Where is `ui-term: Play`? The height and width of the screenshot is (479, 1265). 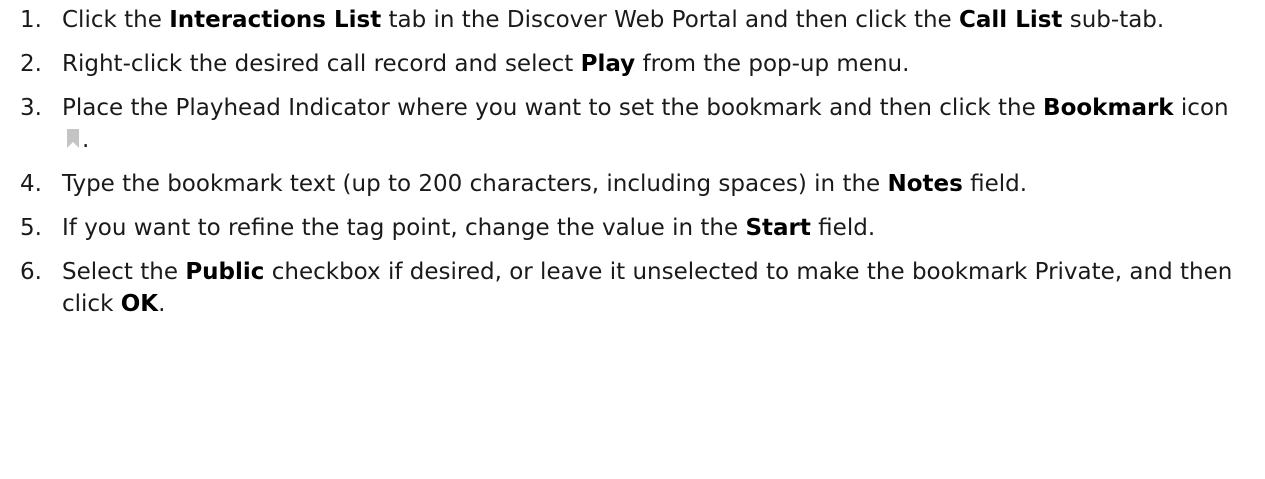 ui-term: Play is located at coordinates (608, 64).